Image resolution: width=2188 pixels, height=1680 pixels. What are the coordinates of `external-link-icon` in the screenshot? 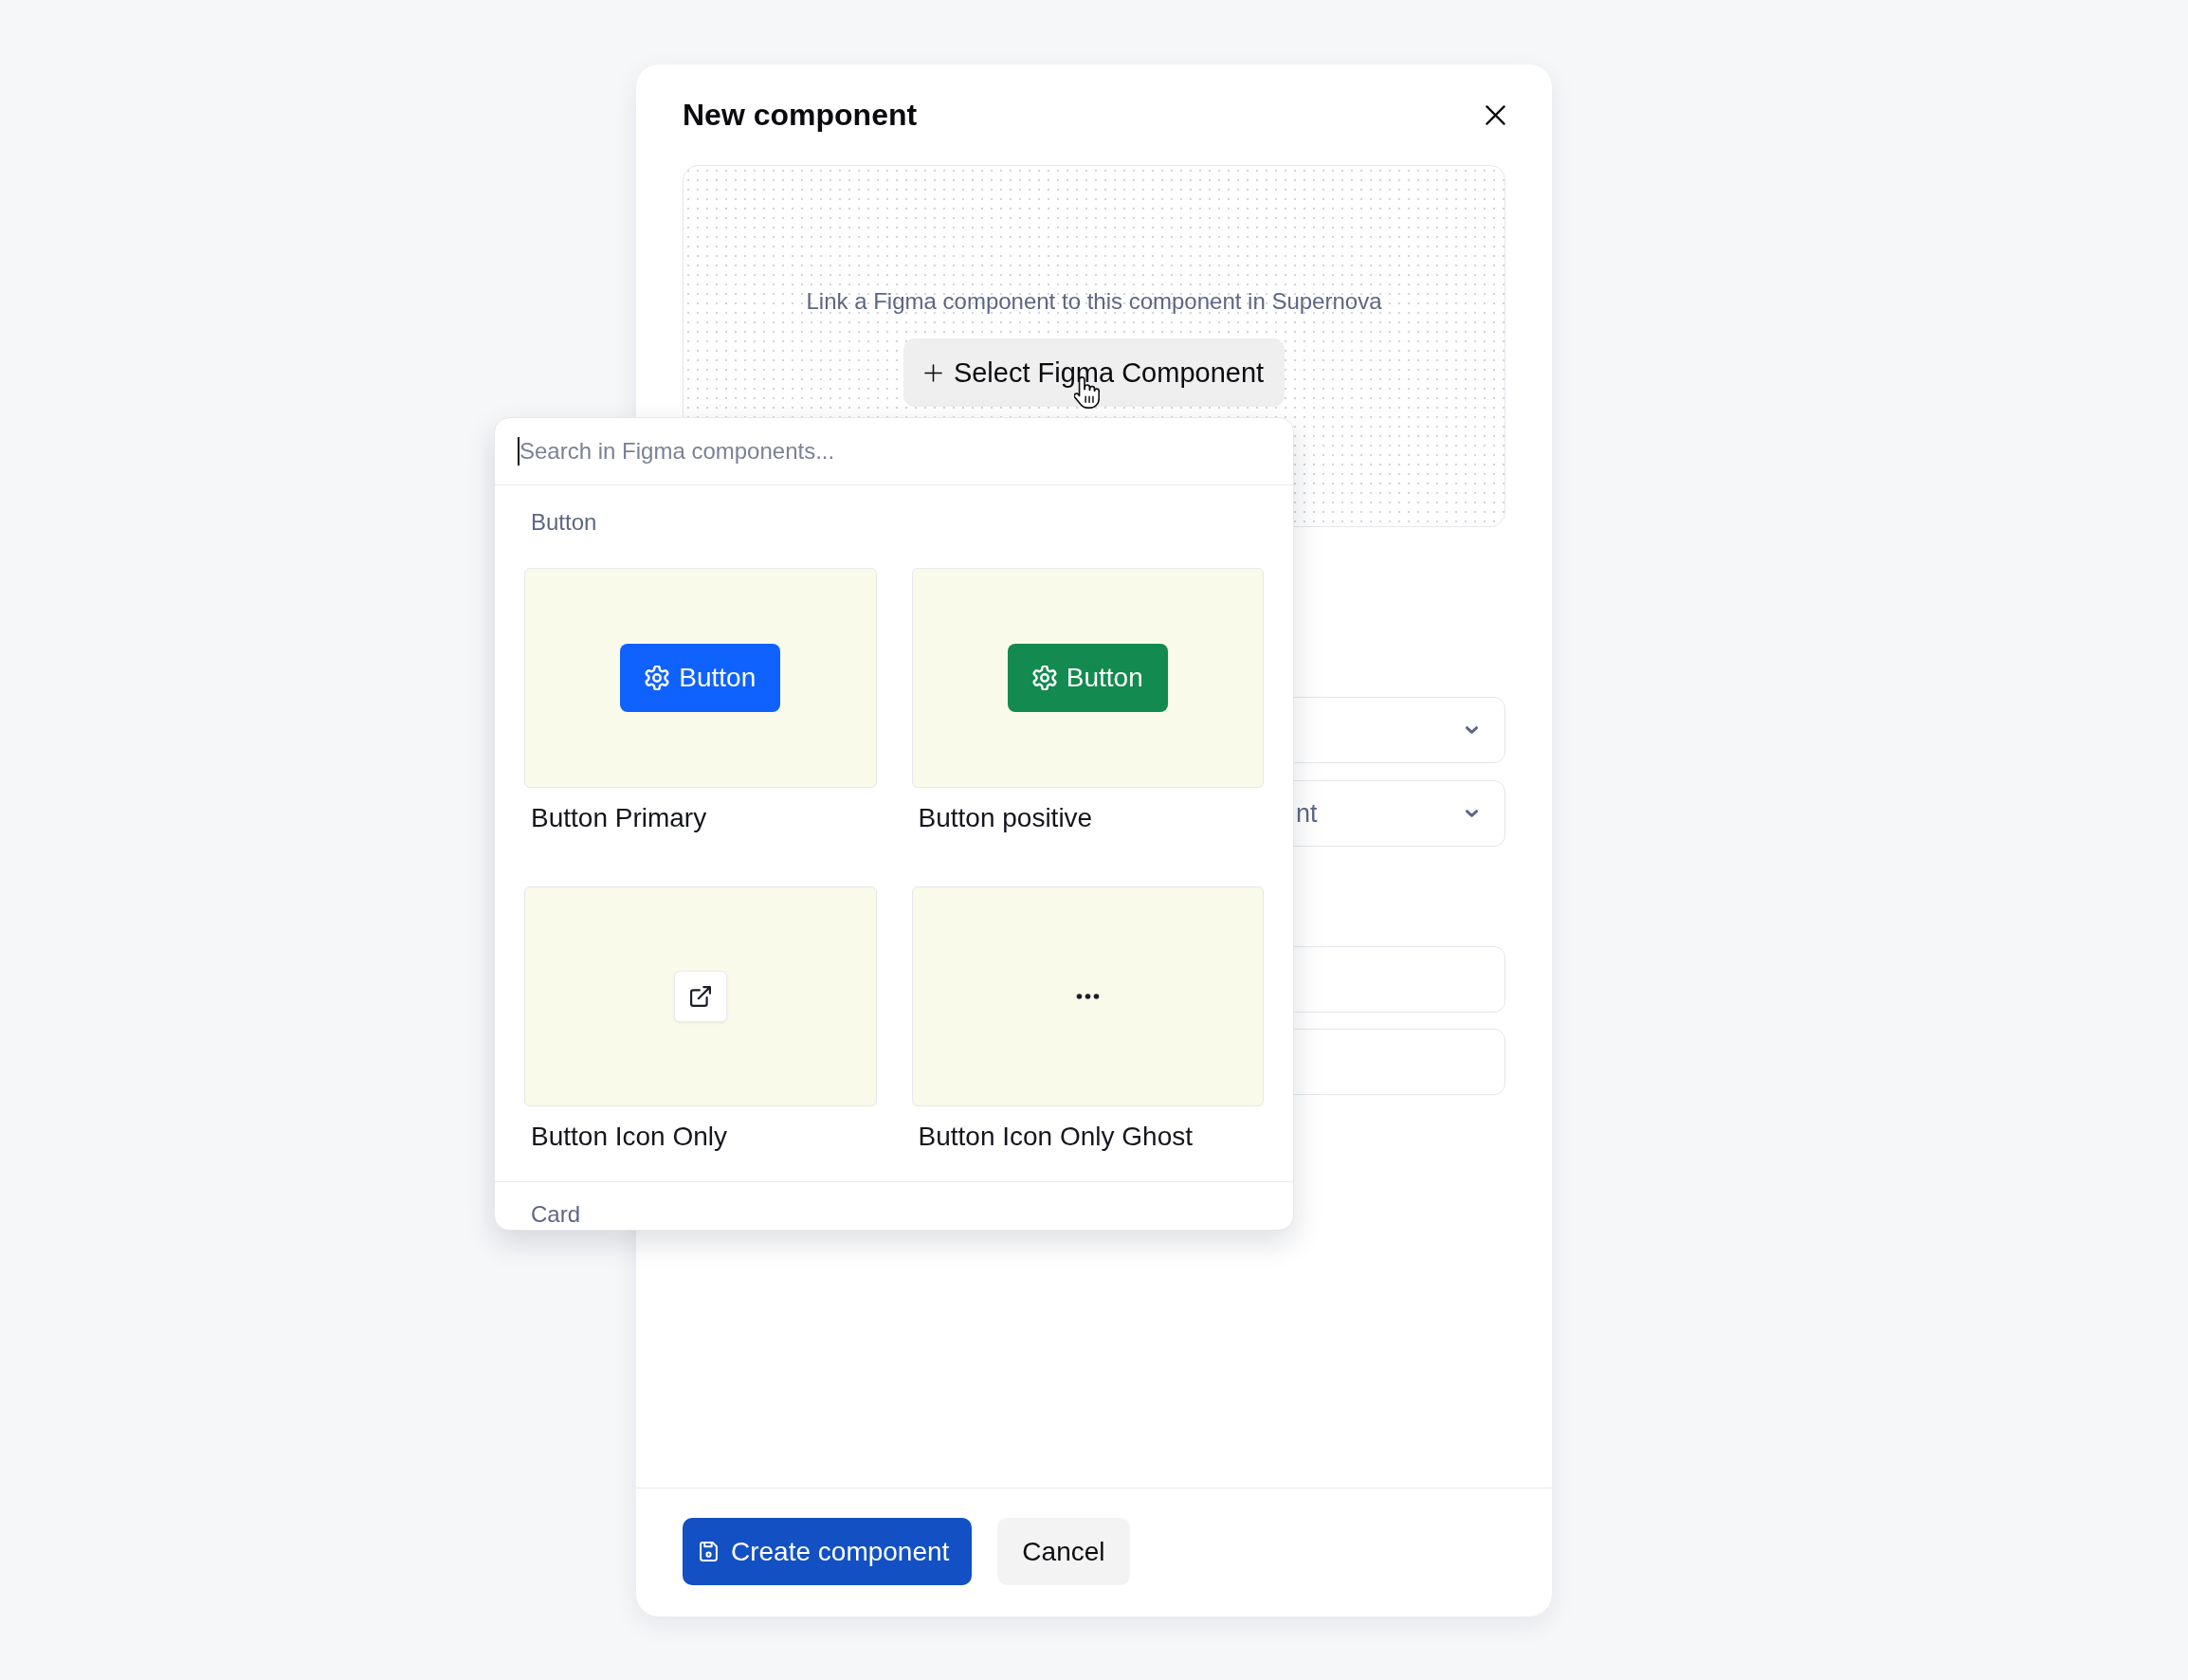 It's located at (700, 997).